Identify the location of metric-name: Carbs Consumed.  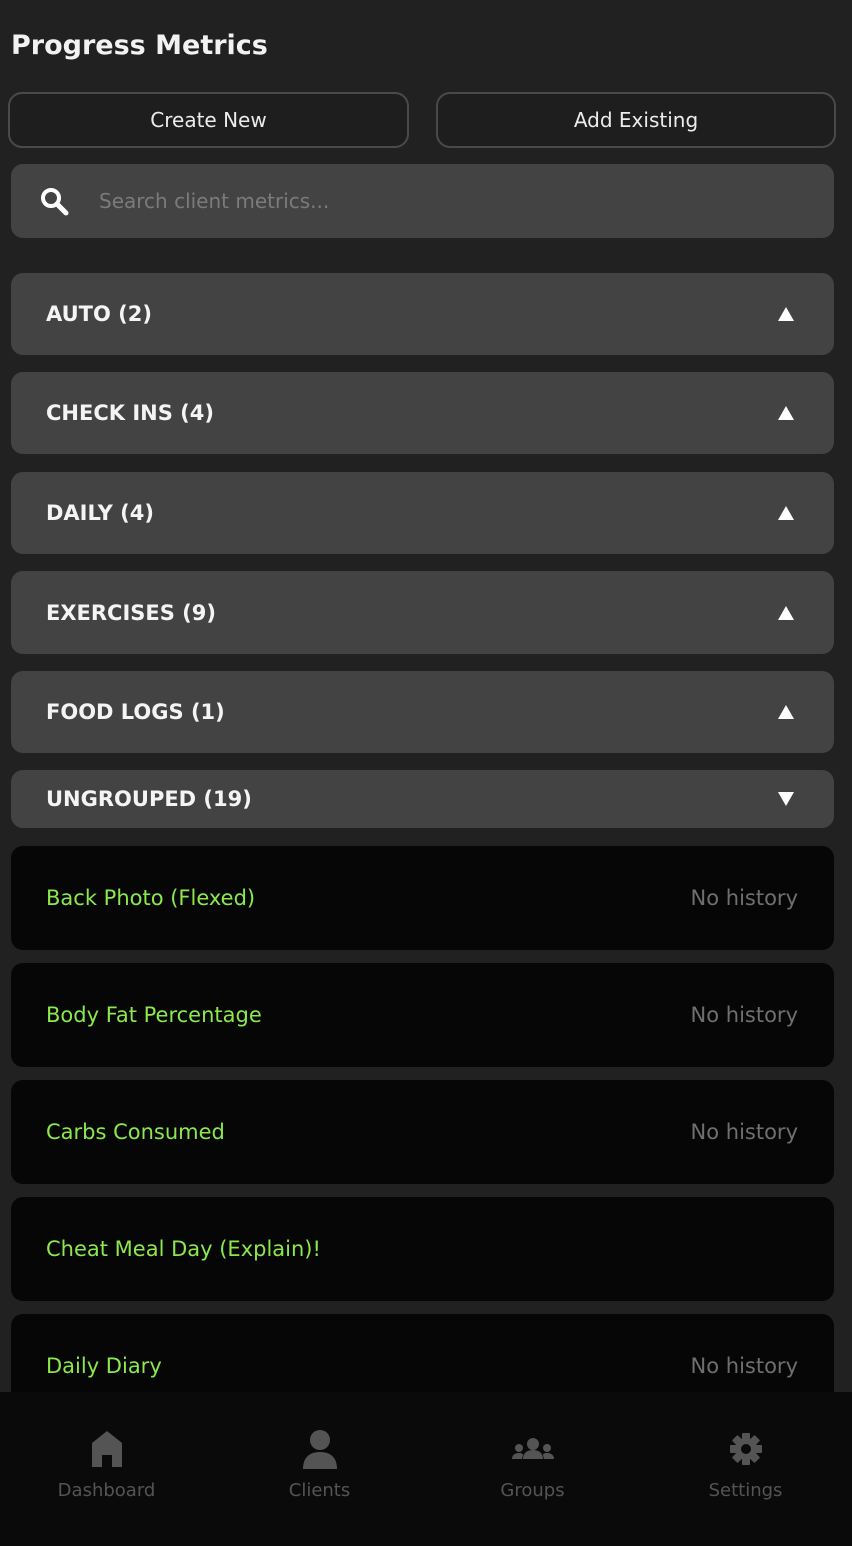
(135, 1132).